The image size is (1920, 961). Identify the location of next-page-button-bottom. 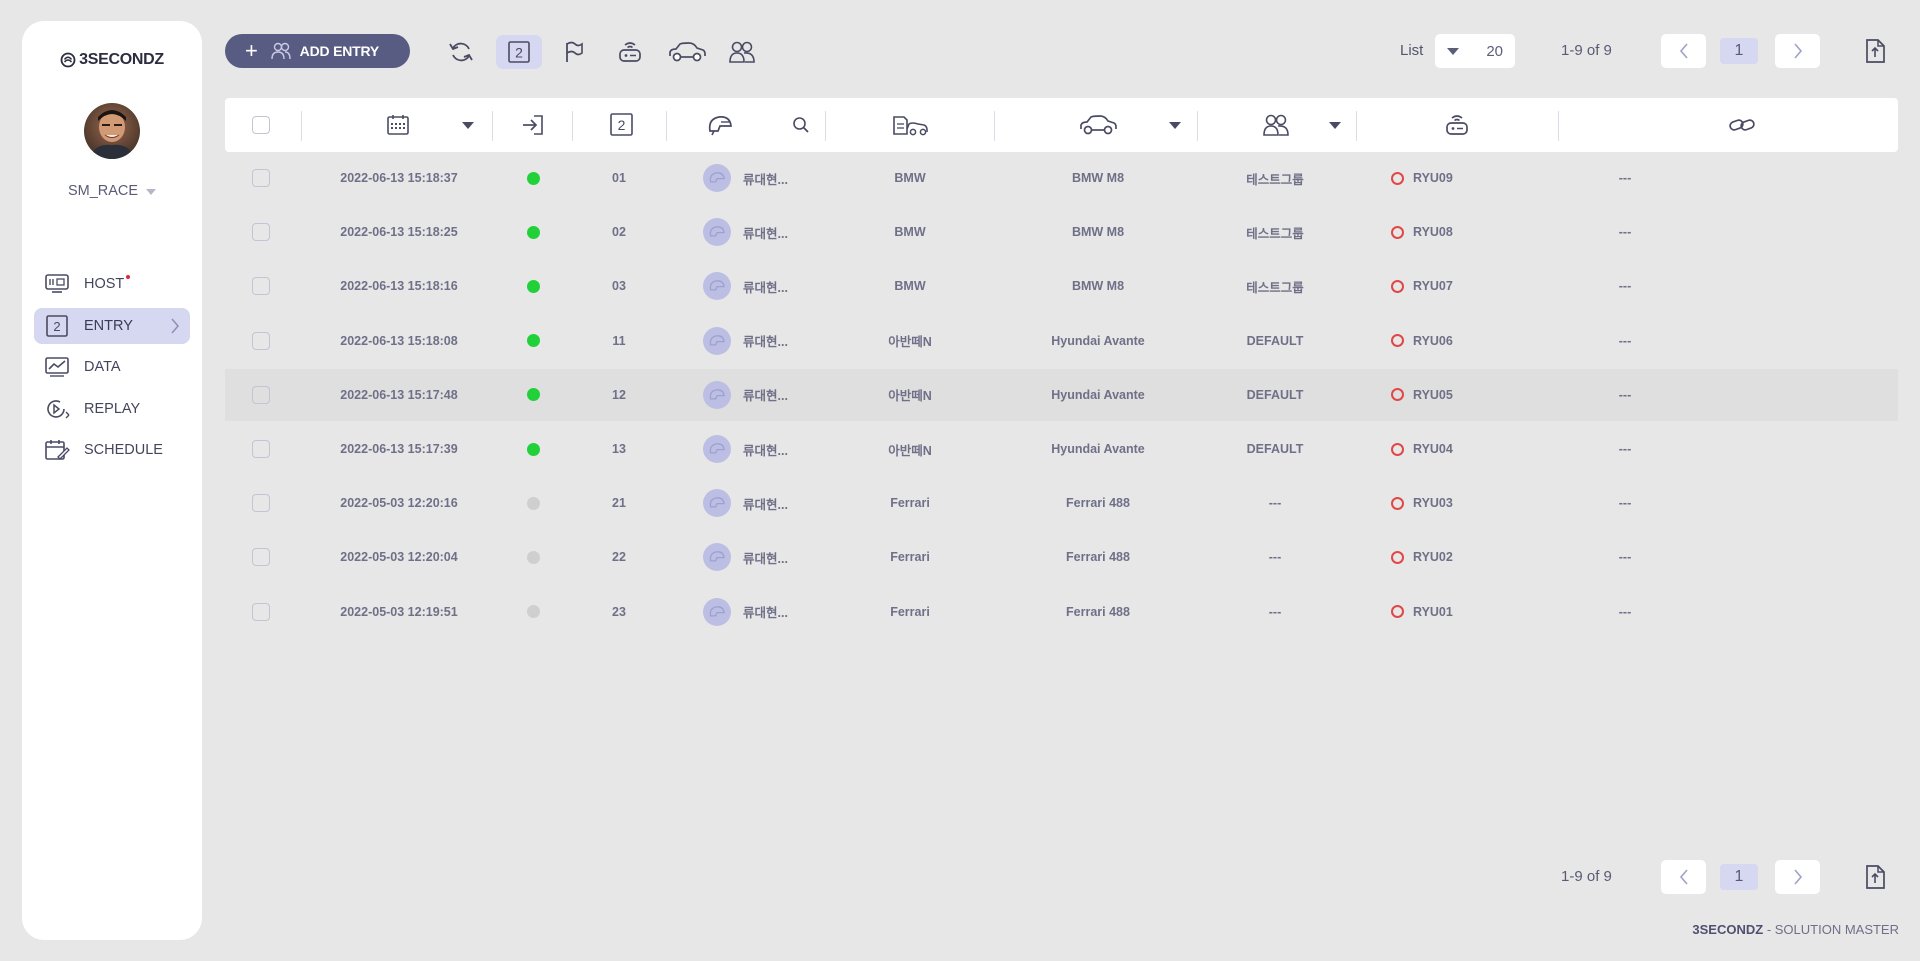
(1797, 877).